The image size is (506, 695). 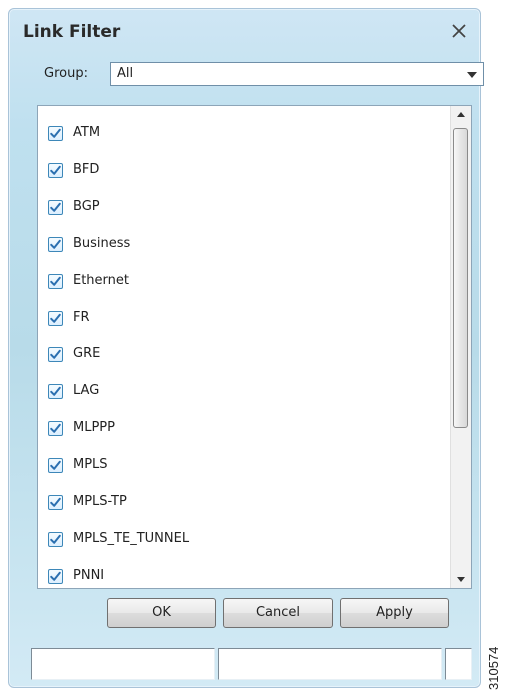 What do you see at coordinates (86, 169) in the screenshot?
I see `list-item-label: BFD` at bounding box center [86, 169].